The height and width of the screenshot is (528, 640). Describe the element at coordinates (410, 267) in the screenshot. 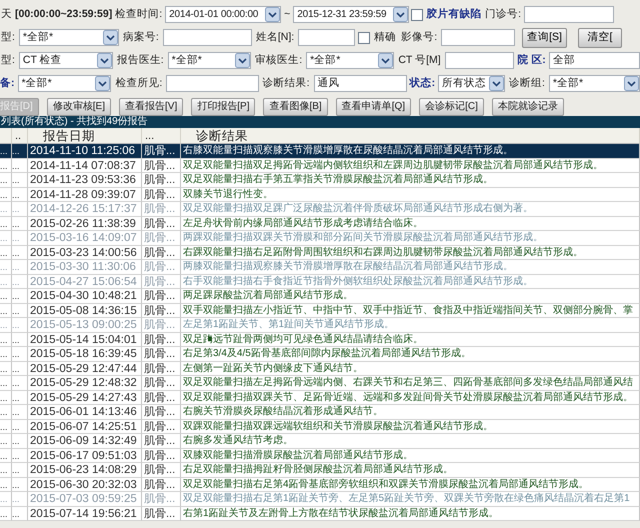

I see `table-cell: 两膝双能量扫描观察膝关节滑膜增厚散在尿酸结晶沉着局部通风结节形成。` at that location.